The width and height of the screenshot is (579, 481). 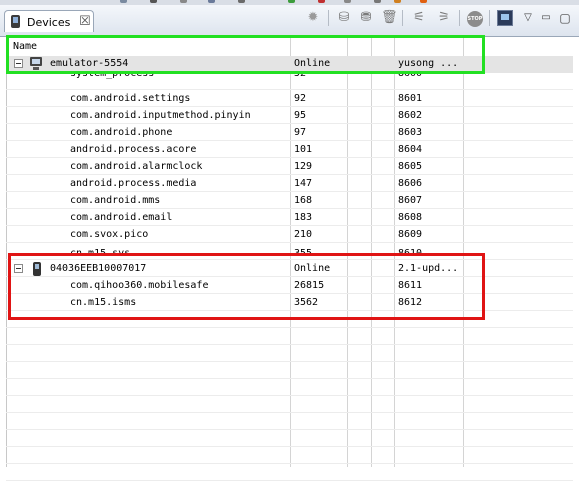 What do you see at coordinates (121, 132) in the screenshot?
I see `process-name: com.android.phone` at bounding box center [121, 132].